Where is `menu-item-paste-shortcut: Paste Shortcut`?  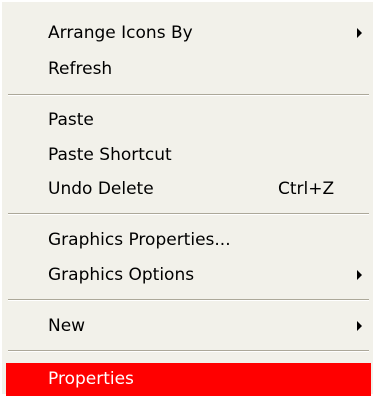 menu-item-paste-shortcut: Paste Shortcut is located at coordinates (188, 155).